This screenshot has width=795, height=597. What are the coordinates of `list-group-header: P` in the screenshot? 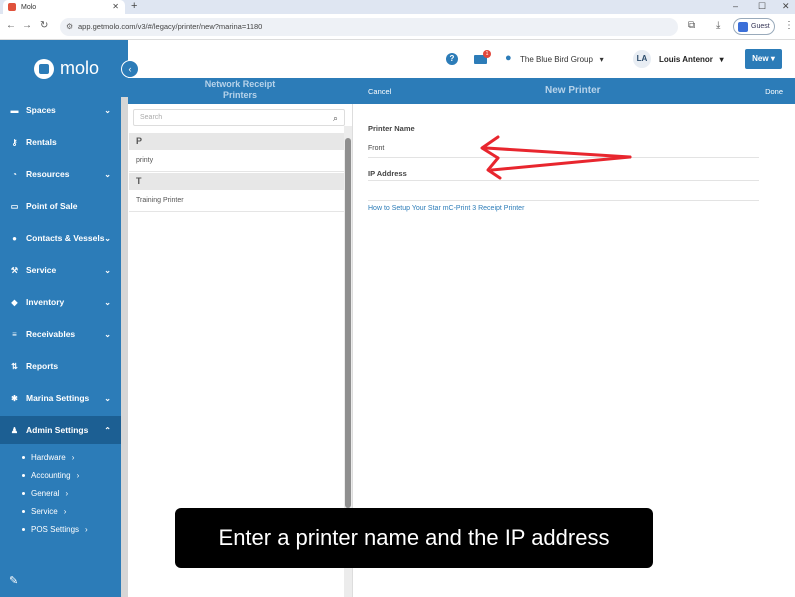 It's located at (236, 141).